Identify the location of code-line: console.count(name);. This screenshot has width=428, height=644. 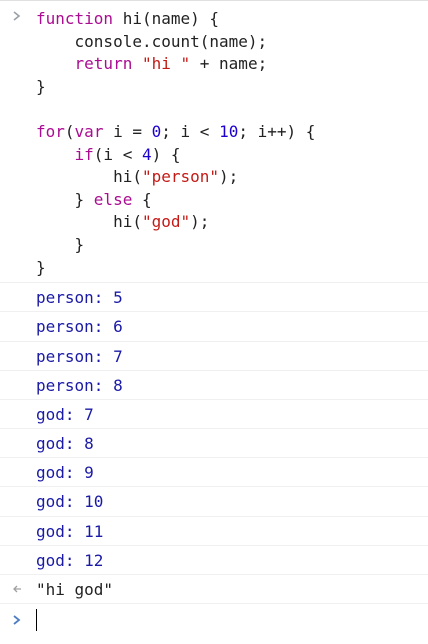
(152, 41).